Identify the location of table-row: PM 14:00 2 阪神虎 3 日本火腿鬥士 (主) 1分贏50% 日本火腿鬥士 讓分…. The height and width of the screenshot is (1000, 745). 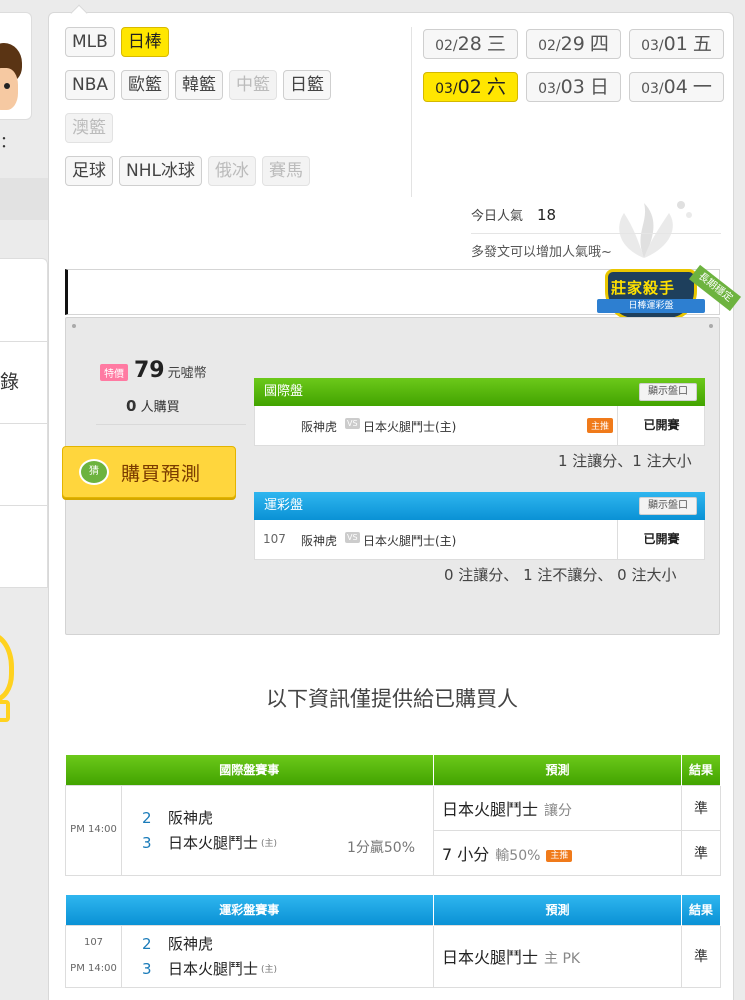
(393, 830).